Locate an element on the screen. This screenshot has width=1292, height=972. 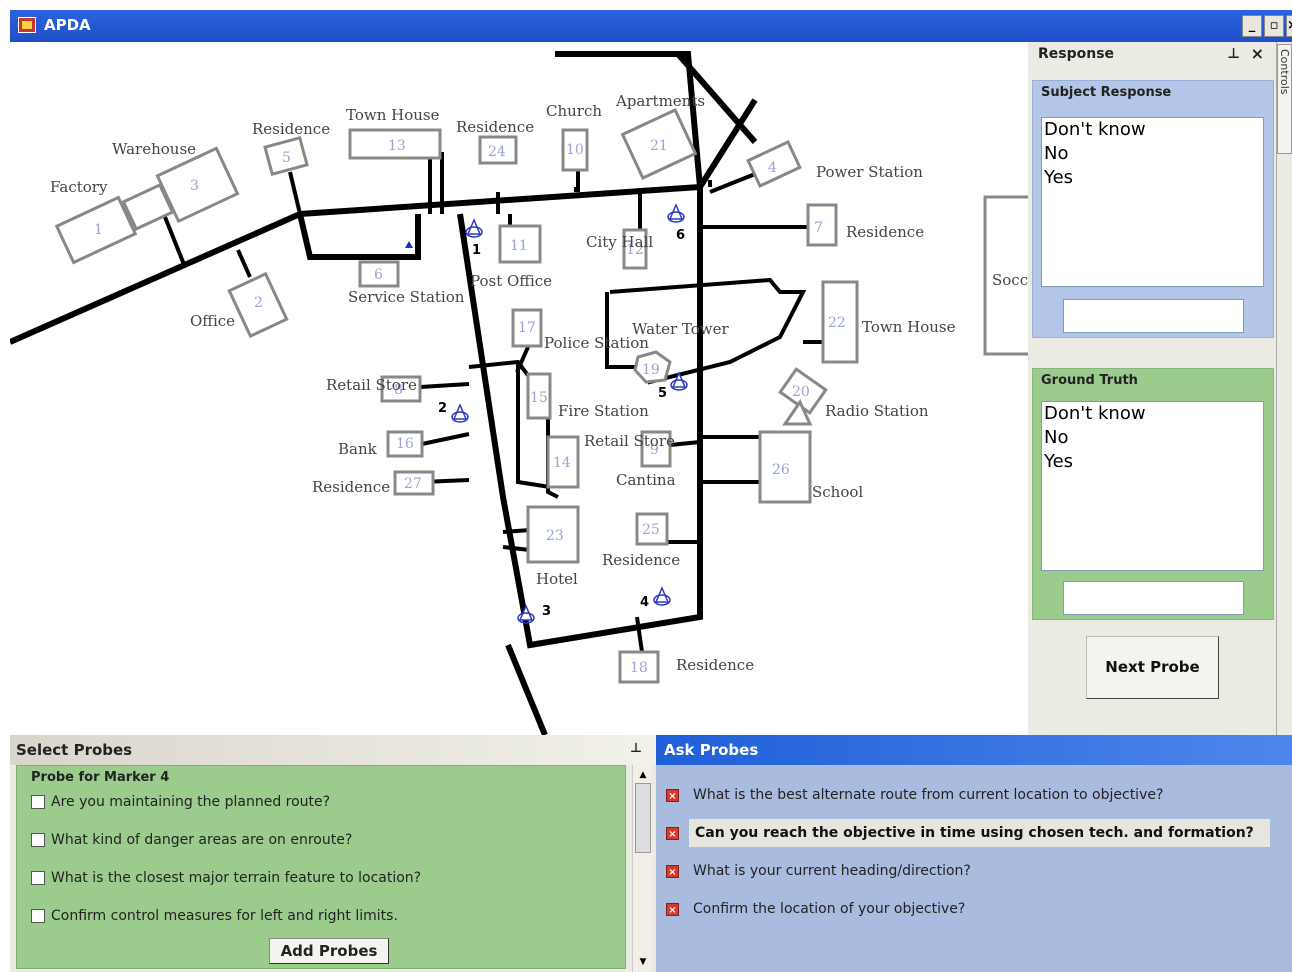
label-town-house-a: Town House is located at coordinates (393, 115).